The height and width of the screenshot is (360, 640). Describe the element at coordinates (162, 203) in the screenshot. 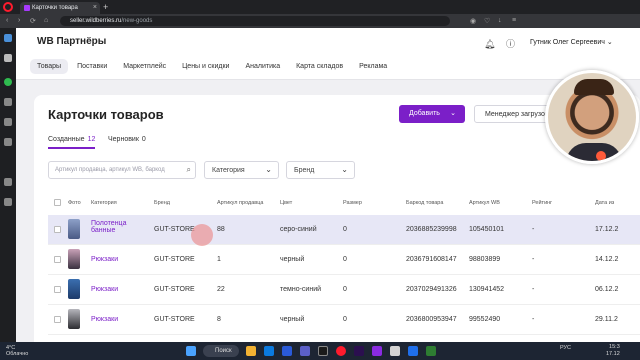

I see `col-brand: Бренд` at that location.